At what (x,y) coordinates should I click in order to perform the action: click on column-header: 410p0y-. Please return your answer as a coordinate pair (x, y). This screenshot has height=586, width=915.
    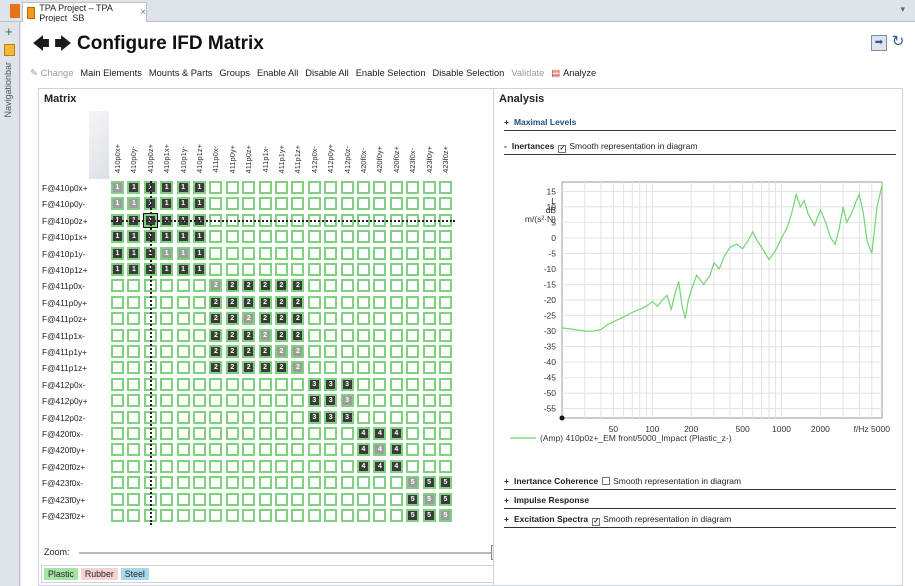
    Looking at the image, I should click on (133, 144).